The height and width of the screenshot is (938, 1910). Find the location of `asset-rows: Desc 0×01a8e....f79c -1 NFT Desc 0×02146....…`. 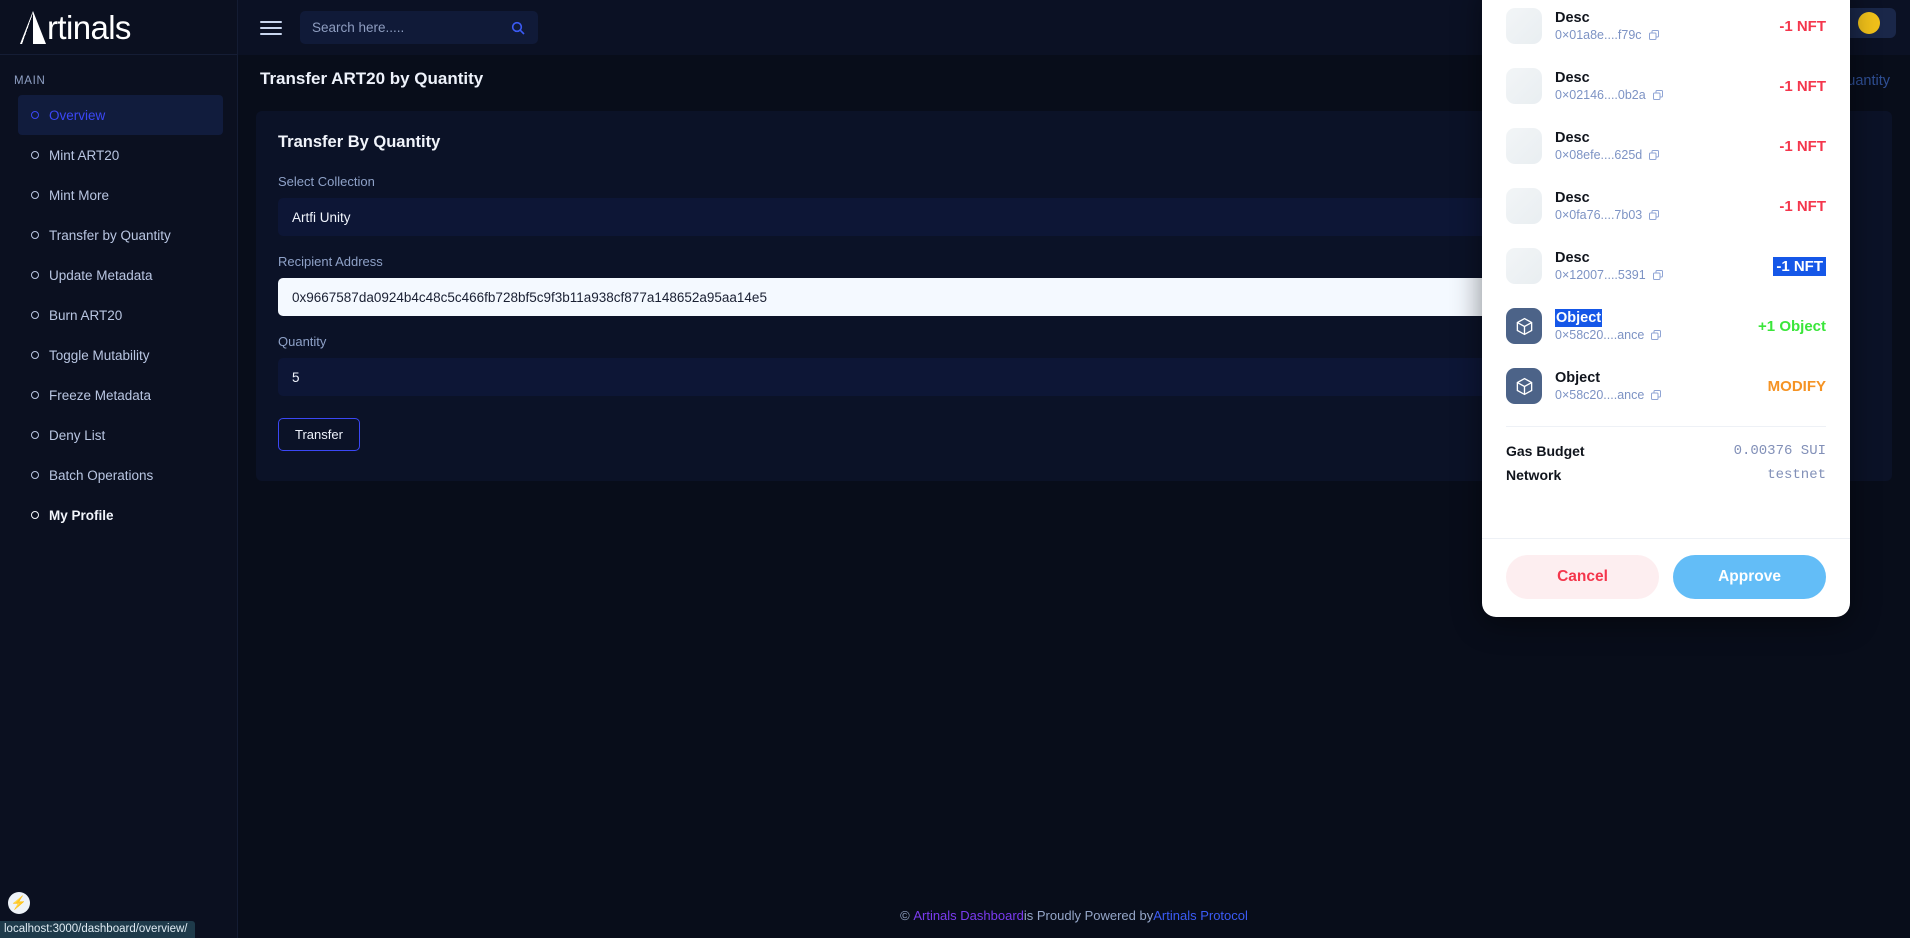

asset-rows: Desc 0×01a8e....f79c -1 NFT Desc 0×02146....… is located at coordinates (1666, 208).